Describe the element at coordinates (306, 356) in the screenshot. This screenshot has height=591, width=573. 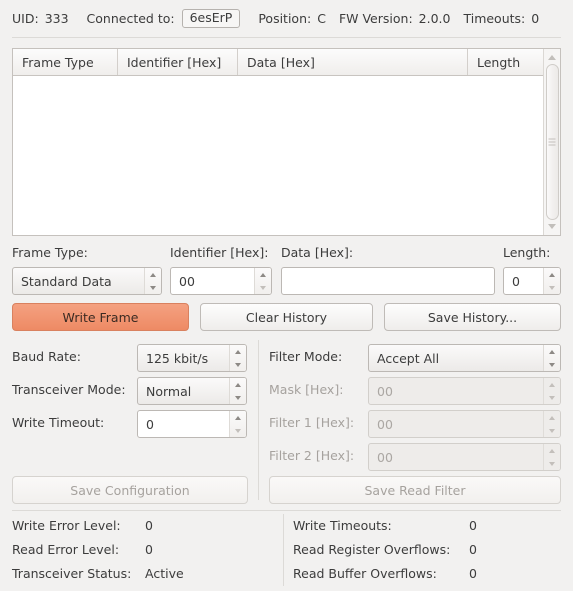
I see `filter-mode-label: Filter Mode:` at that location.